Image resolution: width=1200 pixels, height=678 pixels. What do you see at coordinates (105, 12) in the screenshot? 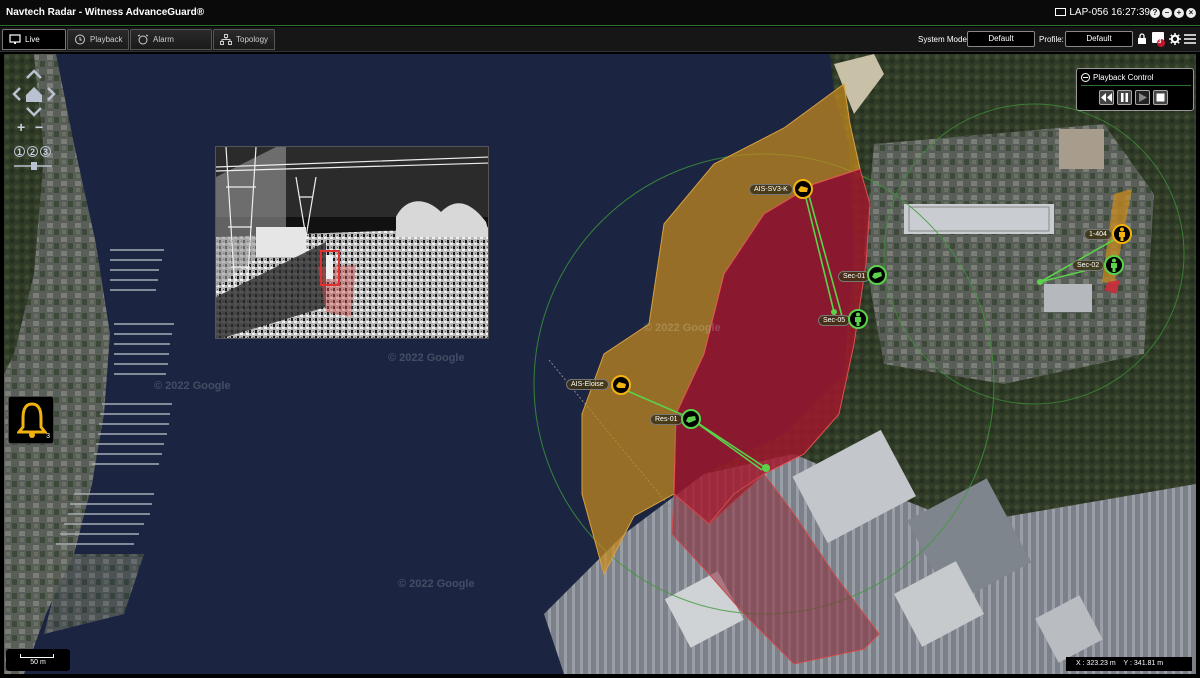
I see `app-title: Navtech Radar - Witness AdvanceGuard®` at bounding box center [105, 12].